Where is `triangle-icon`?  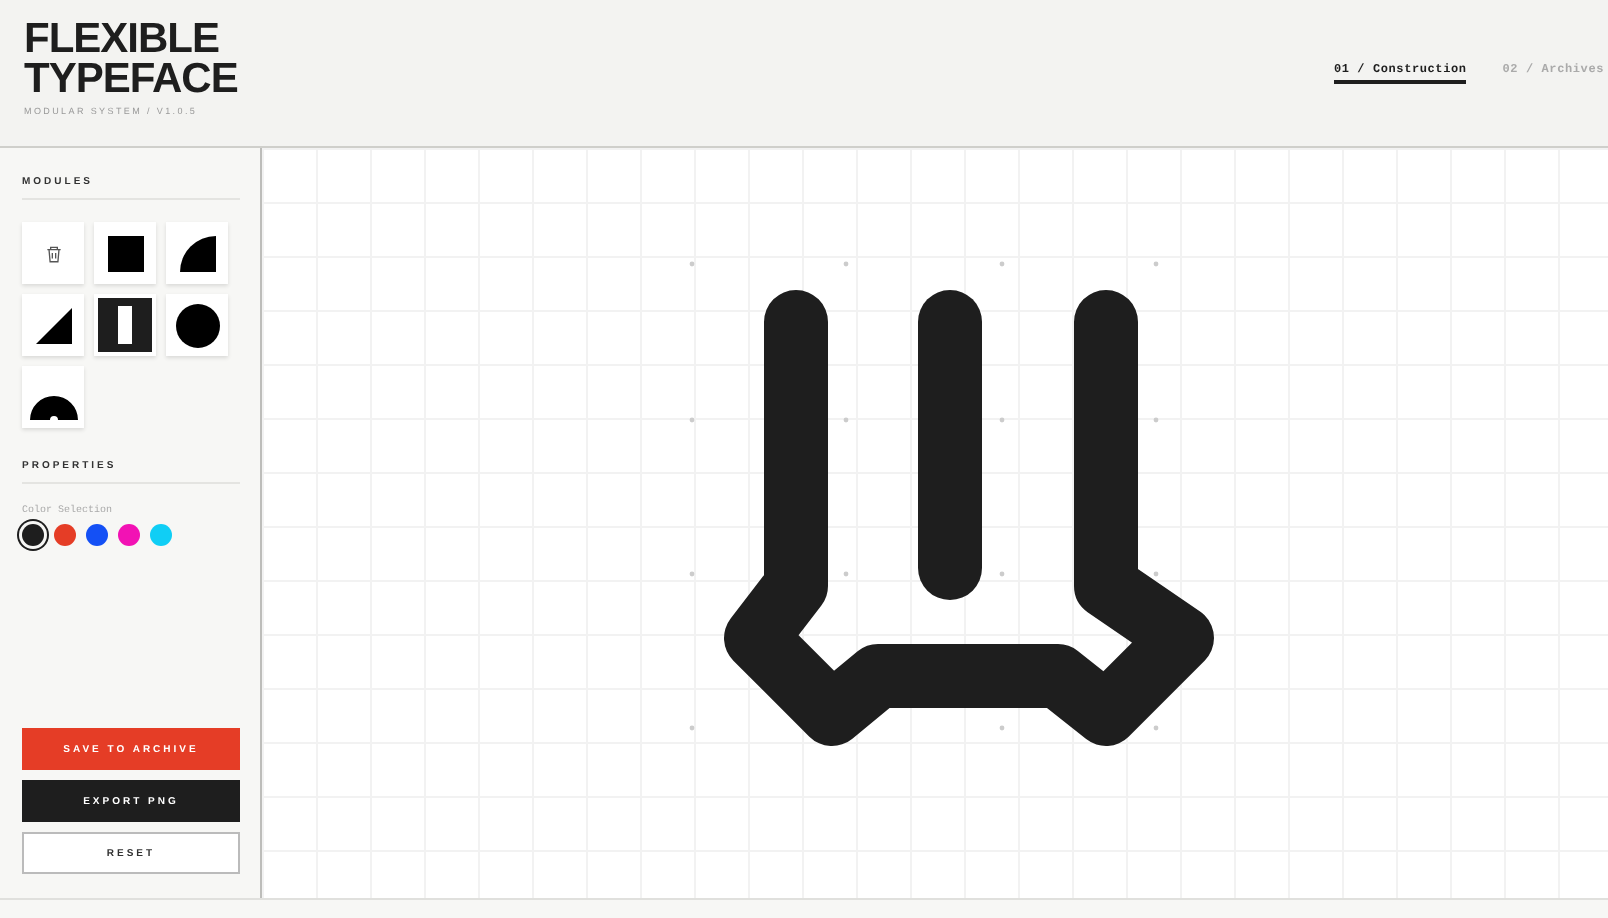
triangle-icon is located at coordinates (53, 325).